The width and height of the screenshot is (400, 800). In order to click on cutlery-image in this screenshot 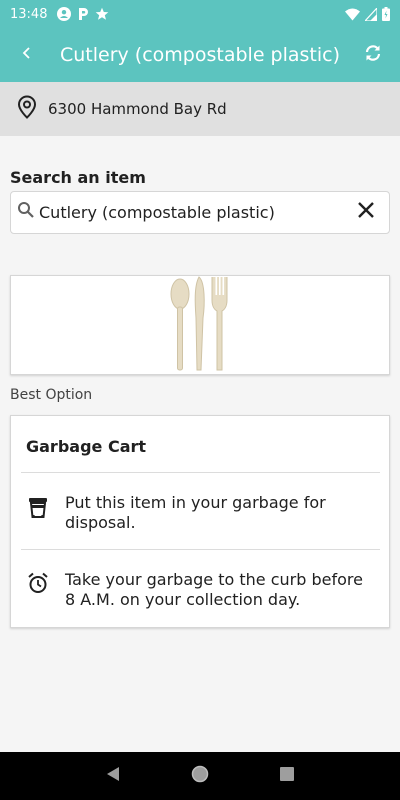, I will do `click(200, 325)`.